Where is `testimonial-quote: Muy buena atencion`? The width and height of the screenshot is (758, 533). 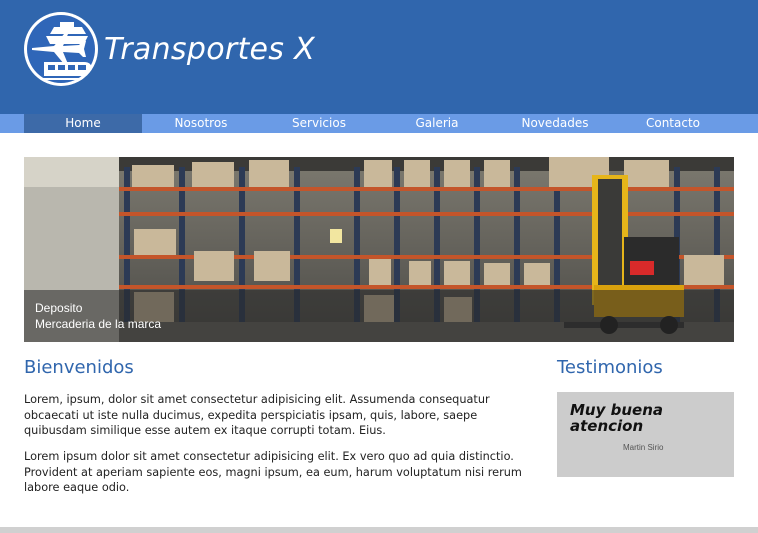 testimonial-quote: Muy buena atencion is located at coordinates (616, 418).